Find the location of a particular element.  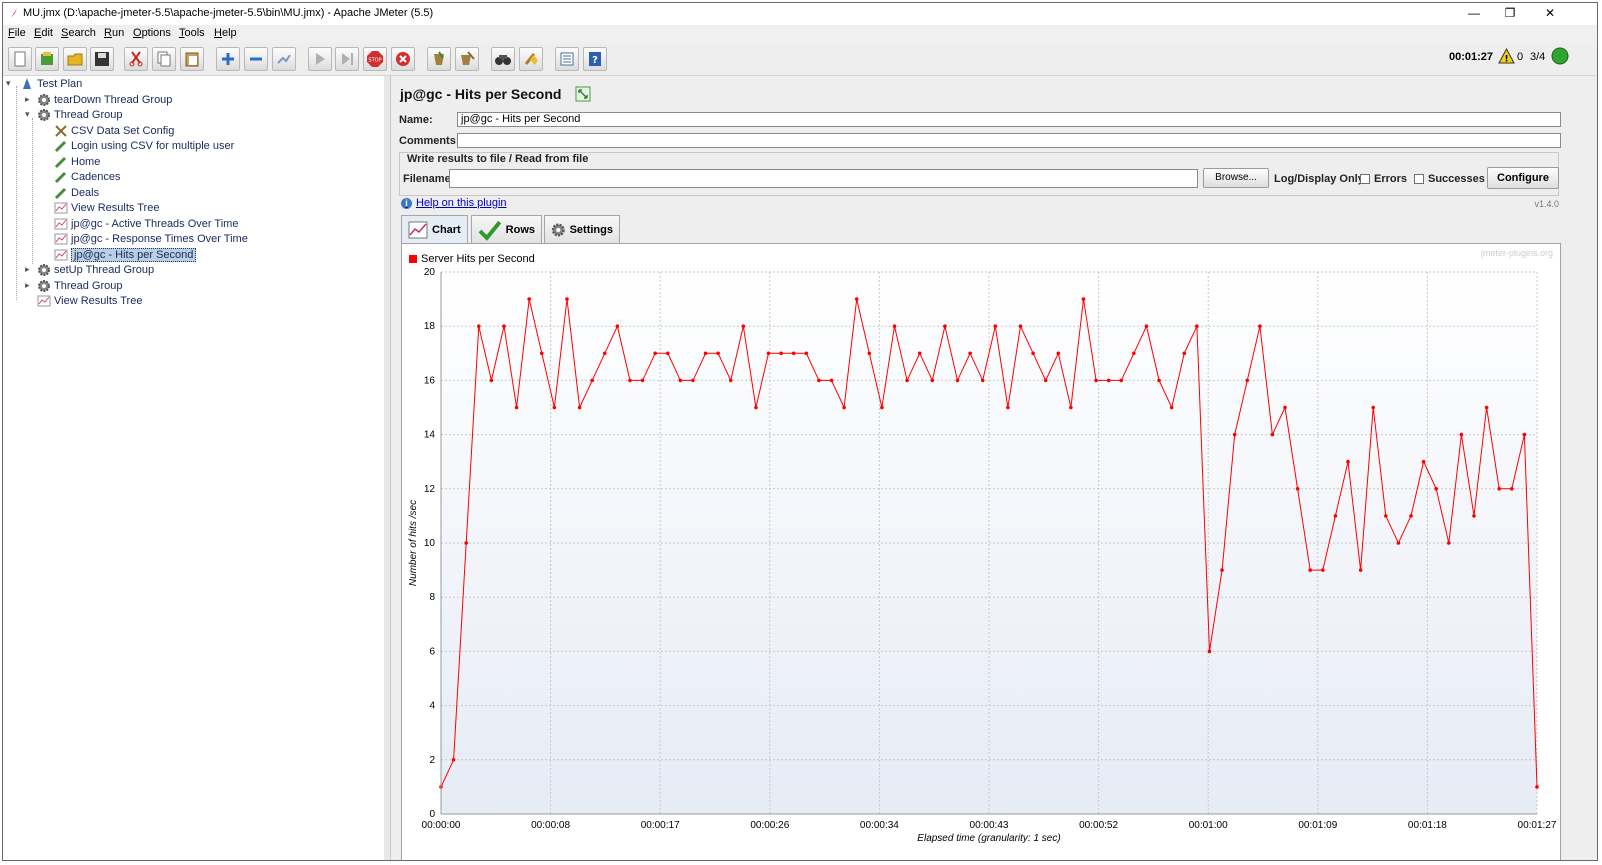

shutdown-icon is located at coordinates (403, 59).